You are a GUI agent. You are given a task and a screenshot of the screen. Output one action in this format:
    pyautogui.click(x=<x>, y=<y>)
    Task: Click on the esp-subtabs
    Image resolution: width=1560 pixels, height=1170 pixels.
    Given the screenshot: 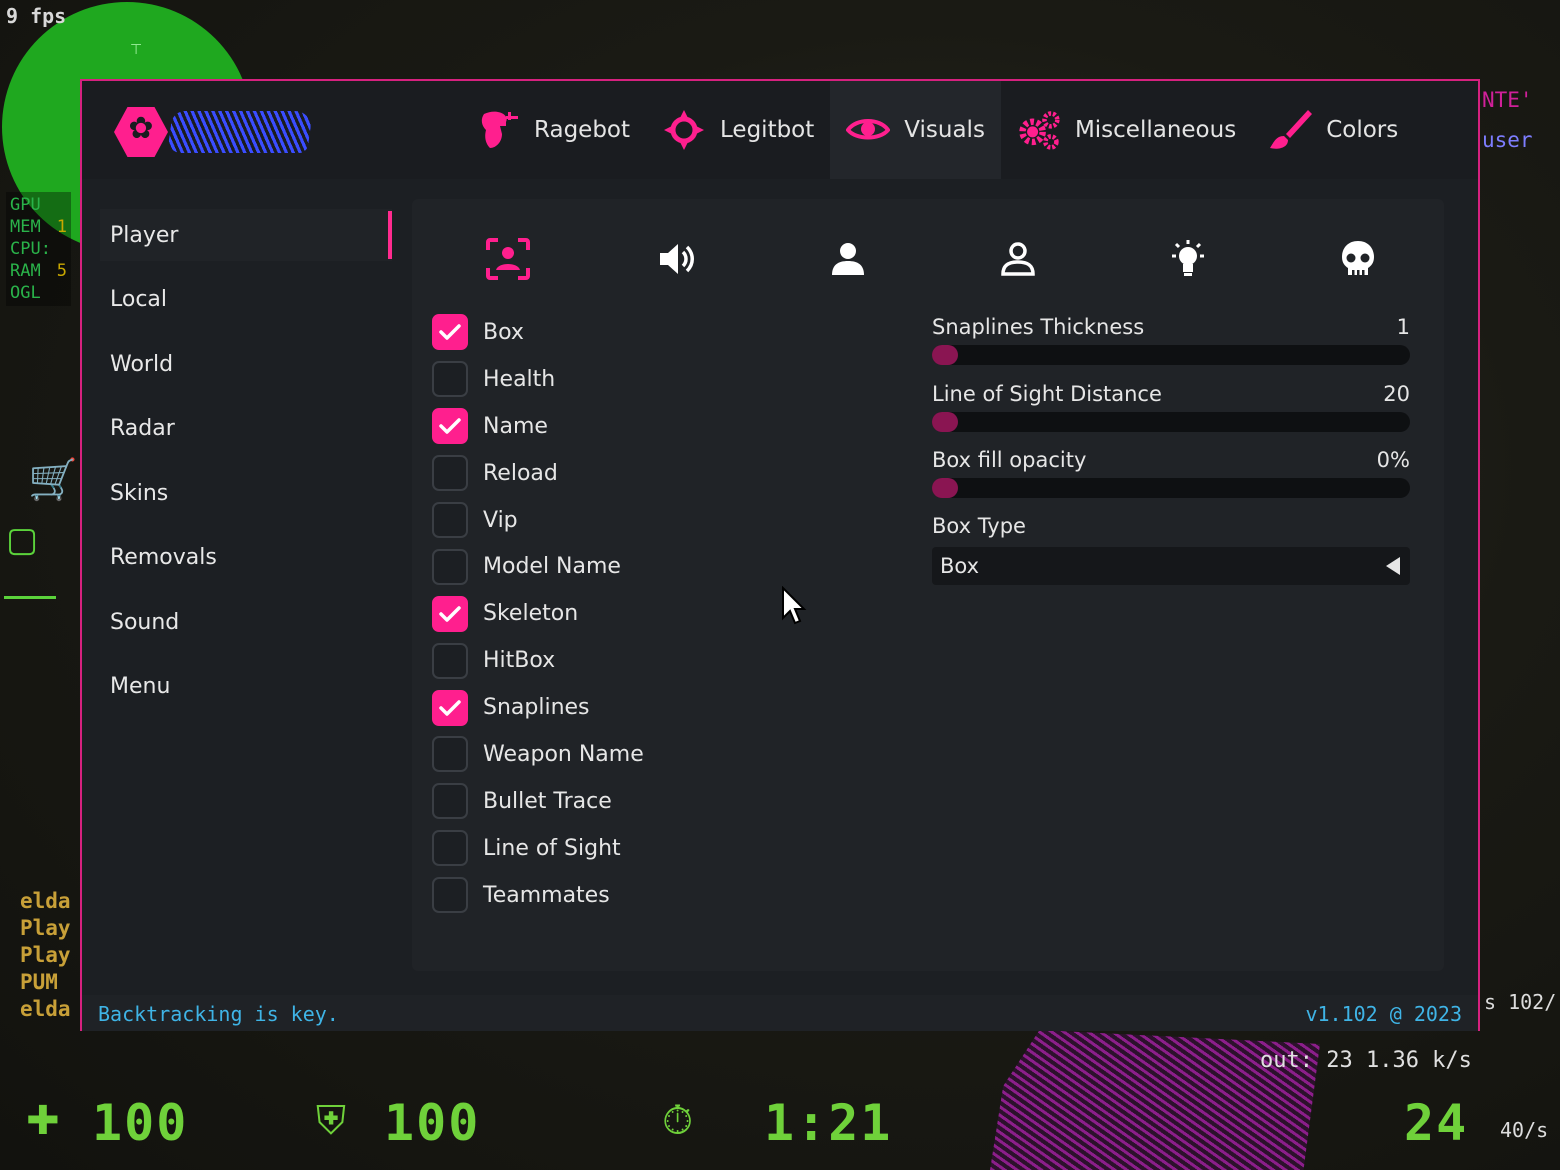 What is the action you would take?
    pyautogui.click(x=928, y=259)
    